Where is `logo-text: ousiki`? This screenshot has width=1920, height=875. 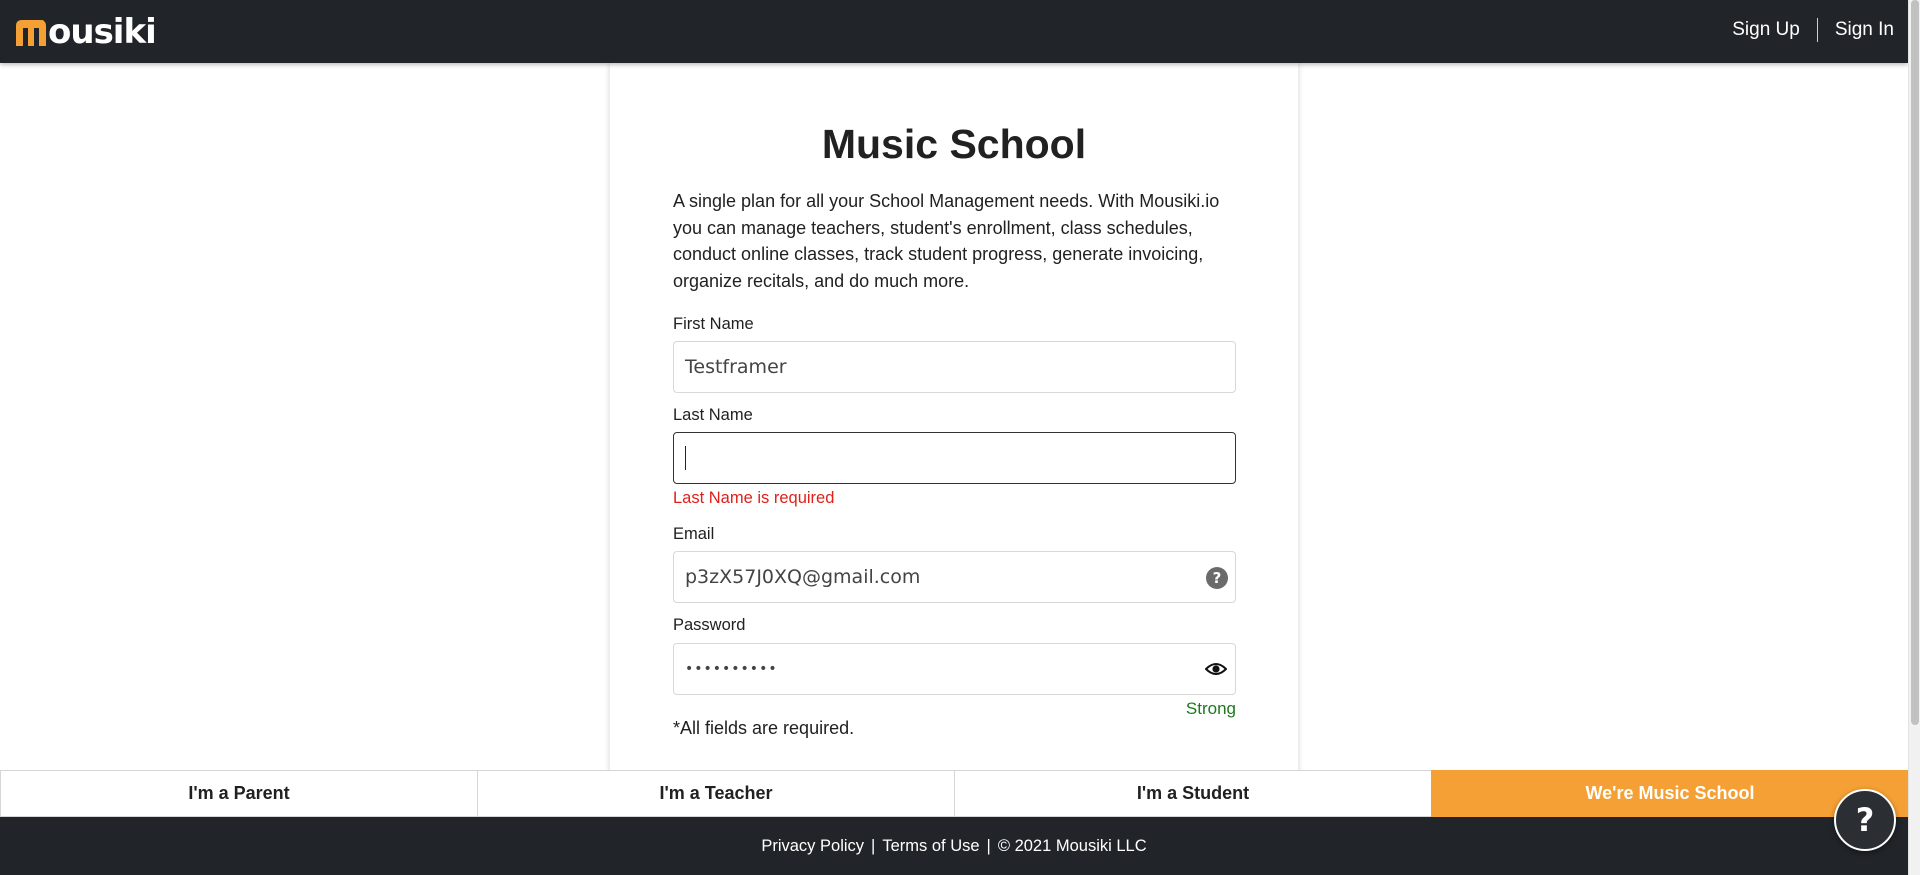 logo-text: ousiki is located at coordinates (102, 32).